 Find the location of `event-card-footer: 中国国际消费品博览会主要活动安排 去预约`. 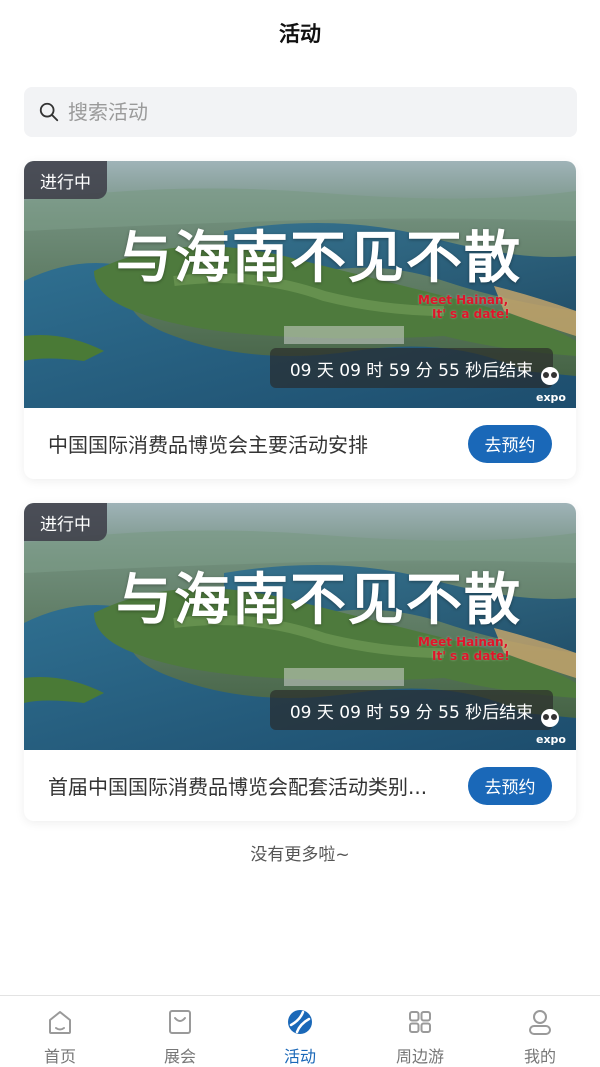

event-card-footer: 中国国际消费品博览会主要活动安排 去预约 is located at coordinates (300, 443).